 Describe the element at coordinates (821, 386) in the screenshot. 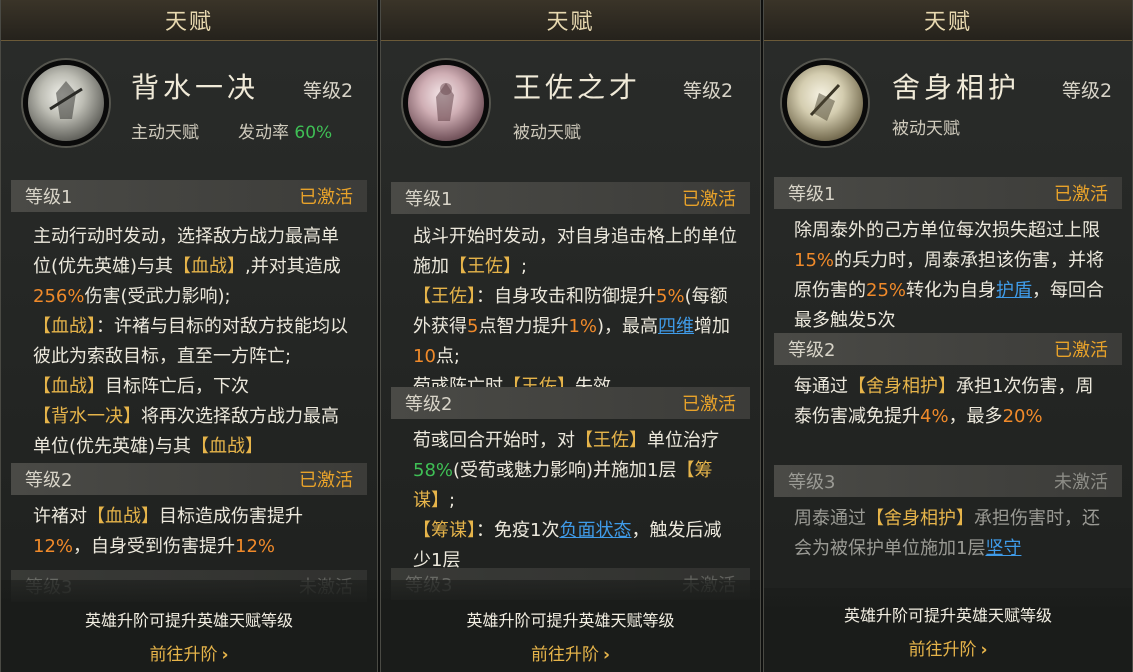

I see `desc-text: 每通过` at that location.